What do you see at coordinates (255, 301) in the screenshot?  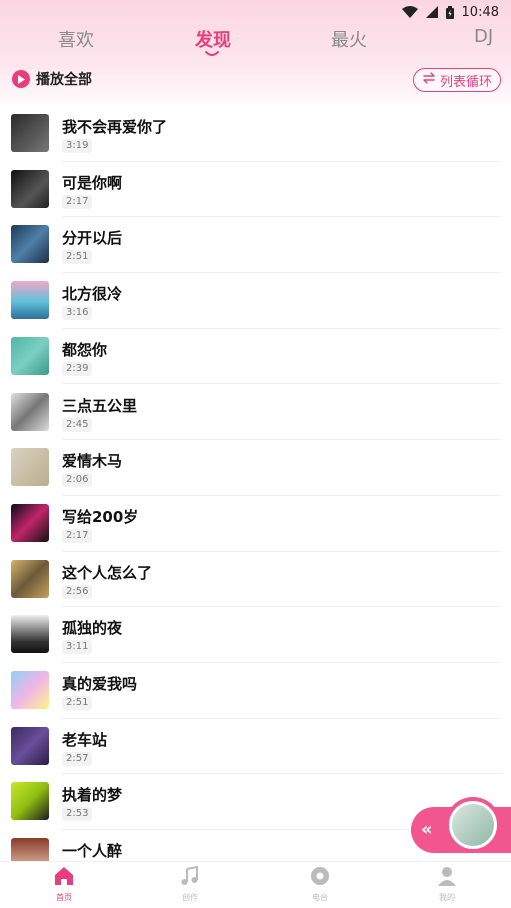 I see `song-row: 北方很冷 3:16` at bounding box center [255, 301].